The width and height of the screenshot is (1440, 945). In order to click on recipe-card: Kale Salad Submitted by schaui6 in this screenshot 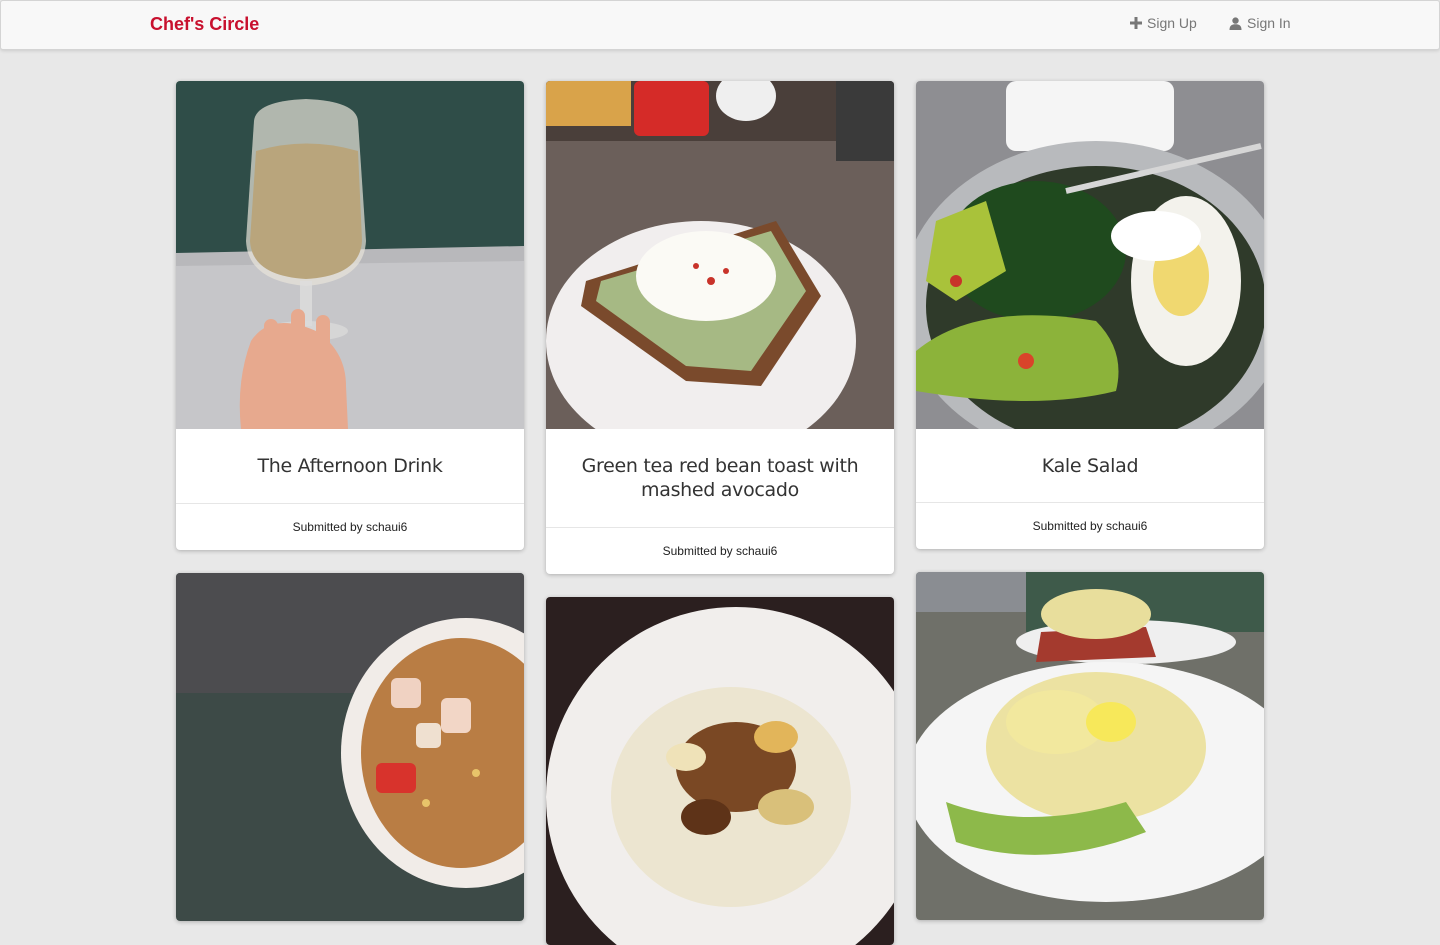, I will do `click(1090, 315)`.